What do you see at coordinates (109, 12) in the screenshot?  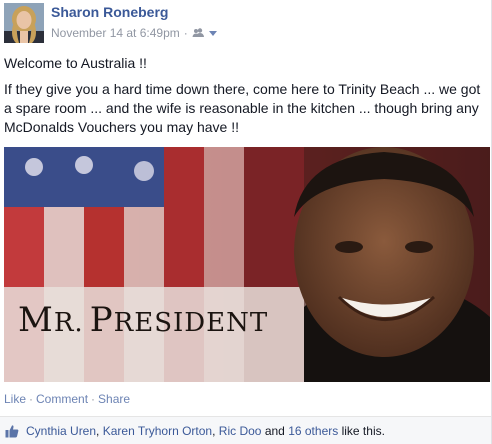 I see `author-name: Sharon Roneberg` at bounding box center [109, 12].